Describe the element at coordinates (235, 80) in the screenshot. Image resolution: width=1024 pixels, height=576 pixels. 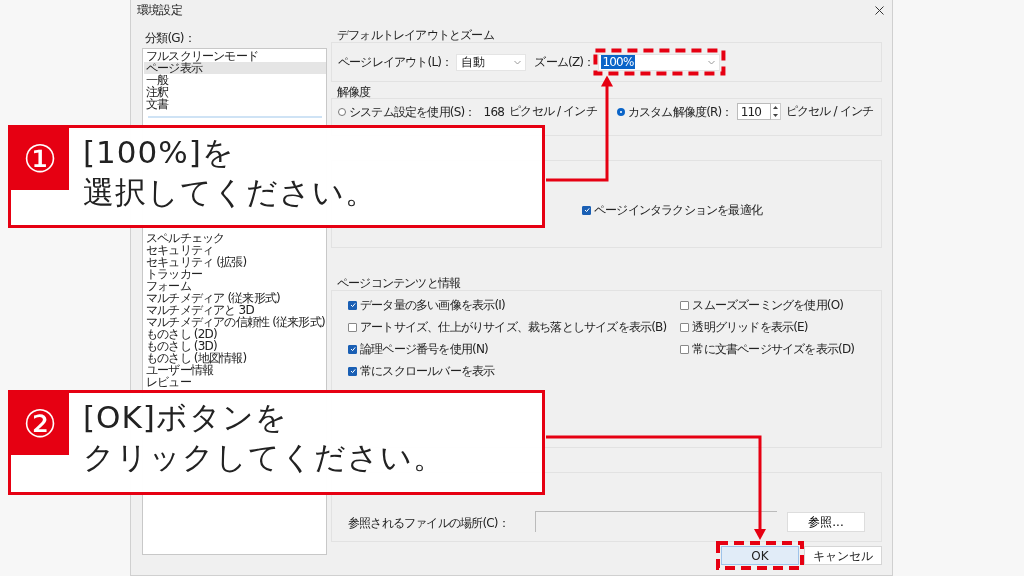
I see `list-item: 一般` at that location.